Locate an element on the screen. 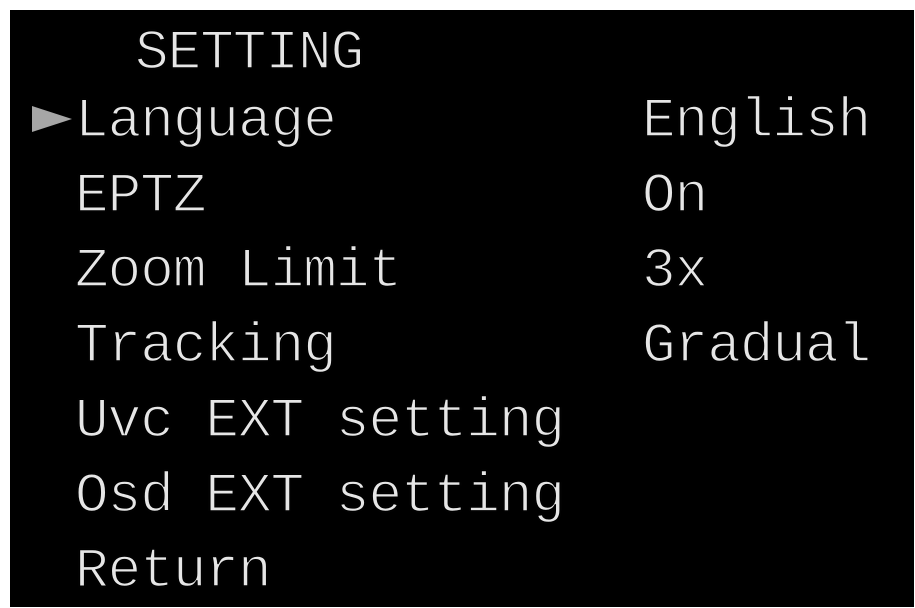  menu-item-label: Uvc EXT setting is located at coordinates (320, 421).